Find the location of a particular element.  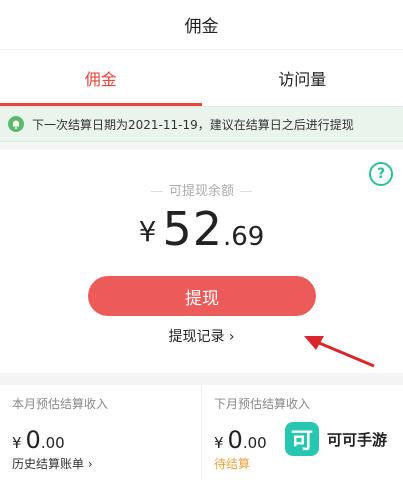

settlement-notice: 下一次结算日期为2021-11-19，建议在结算日之后进行提现 is located at coordinates (201, 124).